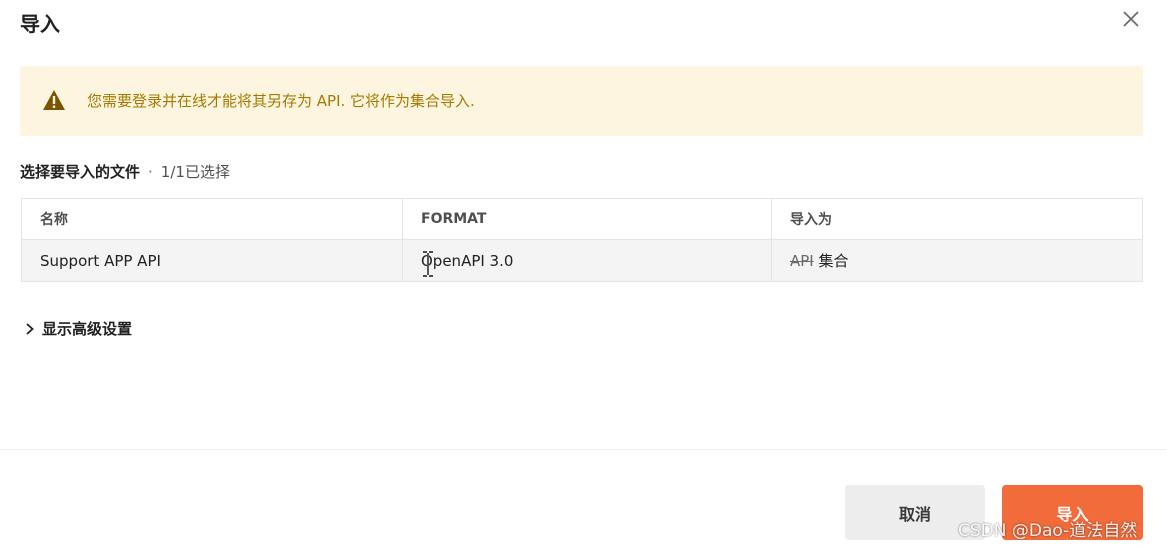 This screenshot has width=1167, height=549. I want to click on warning-triangle-icon, so click(54, 100).